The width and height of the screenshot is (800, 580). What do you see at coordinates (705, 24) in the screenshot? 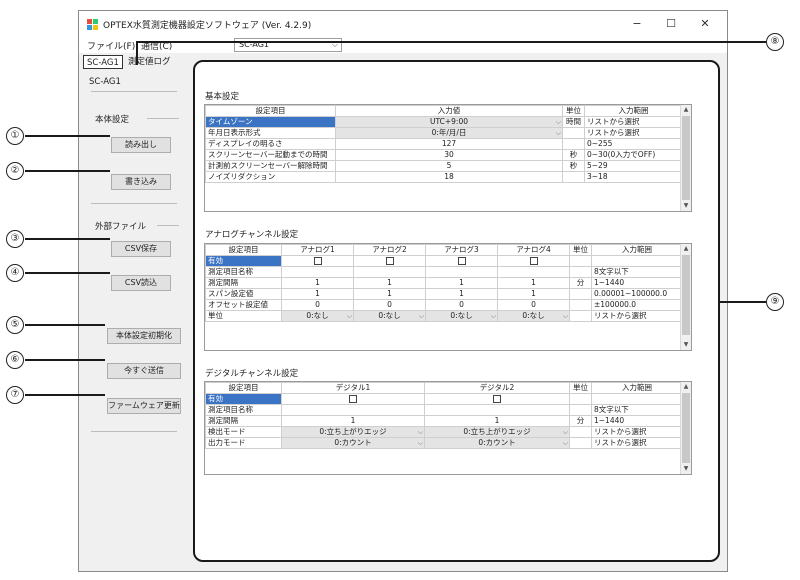
I see `close-button: ✕` at bounding box center [705, 24].